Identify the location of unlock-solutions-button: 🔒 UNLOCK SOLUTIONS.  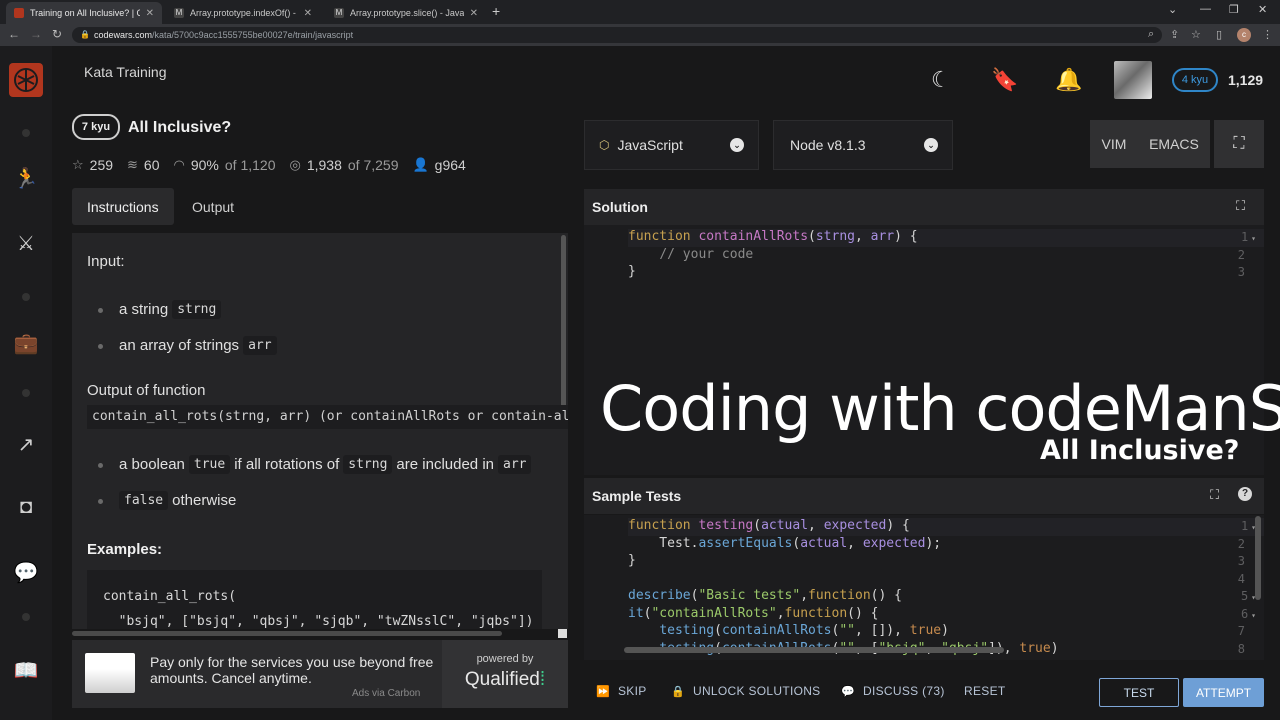
(746, 691).